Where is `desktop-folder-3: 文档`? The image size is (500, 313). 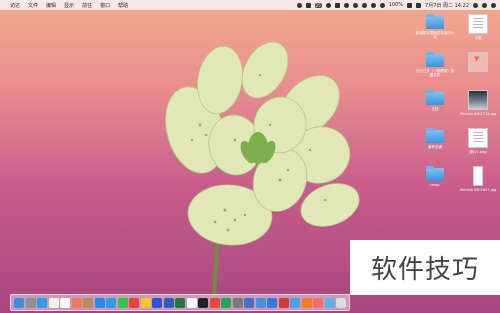
desktop-folder-3: 文档 is located at coordinates (435, 100).